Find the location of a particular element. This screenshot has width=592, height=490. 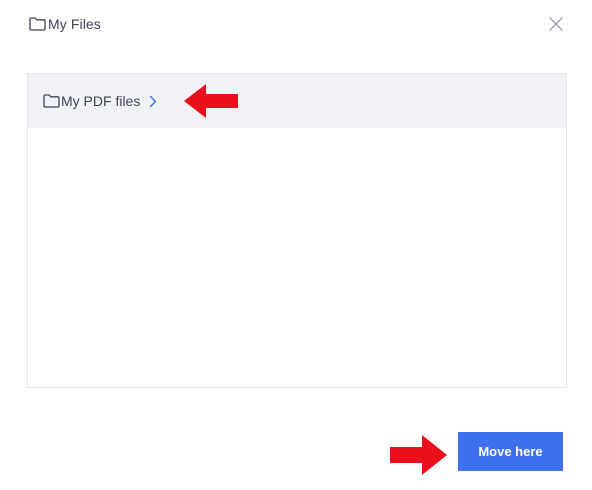

folder-item-label: My PDF files is located at coordinates (101, 101).